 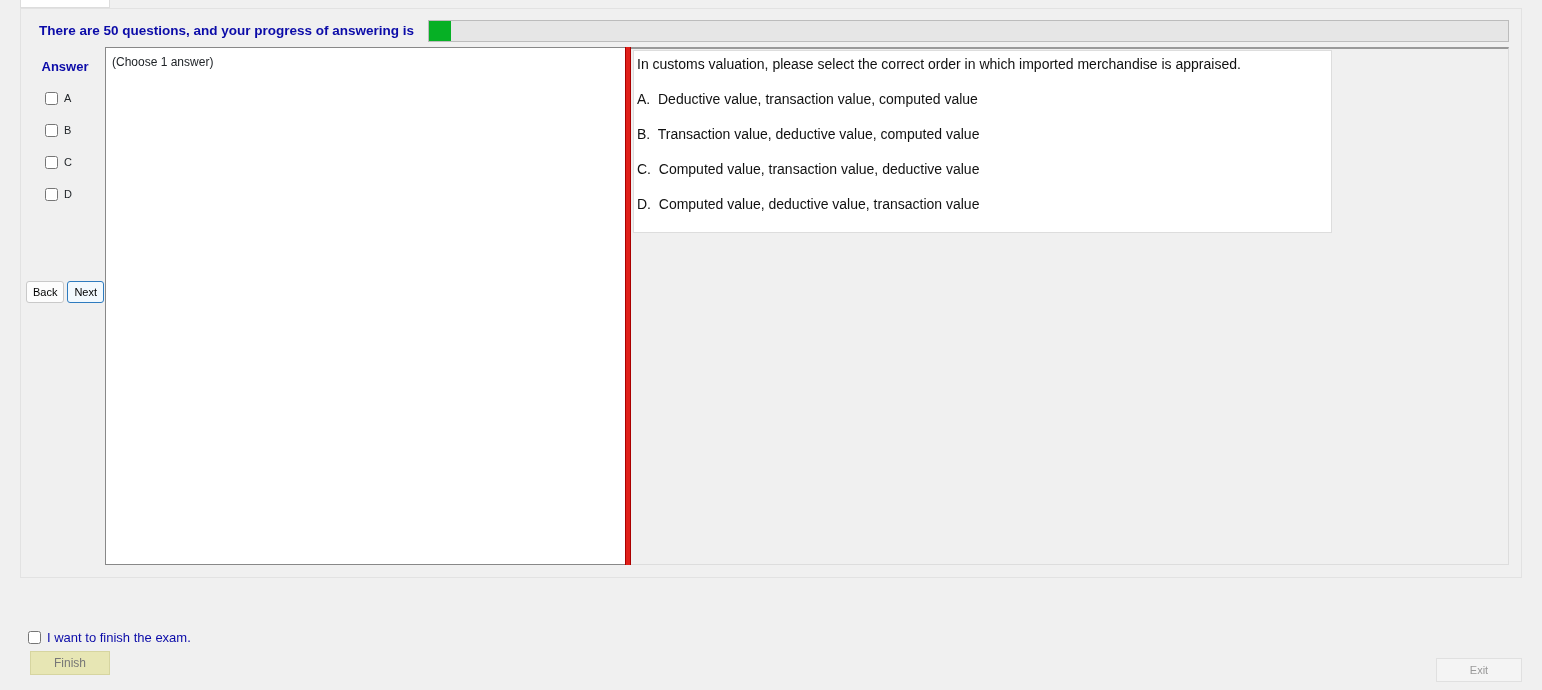 I want to click on nav-button: Back, so click(x=45, y=291).